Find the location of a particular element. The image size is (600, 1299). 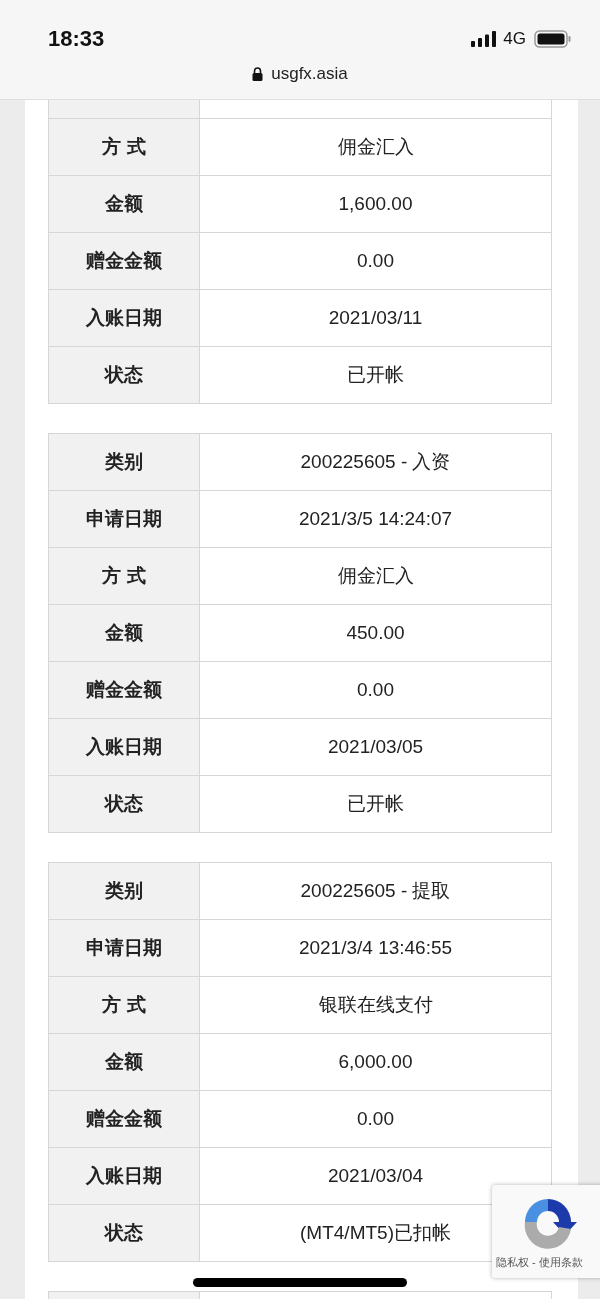

field-value: 银联在线支付 is located at coordinates (375, 1005).